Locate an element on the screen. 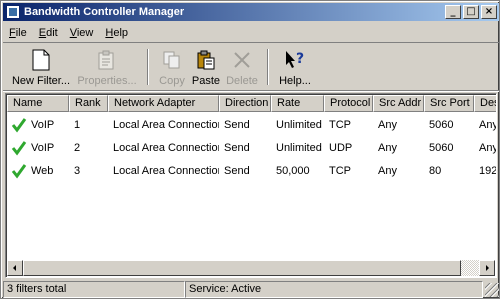  paste-button: Paste is located at coordinates (206, 67).